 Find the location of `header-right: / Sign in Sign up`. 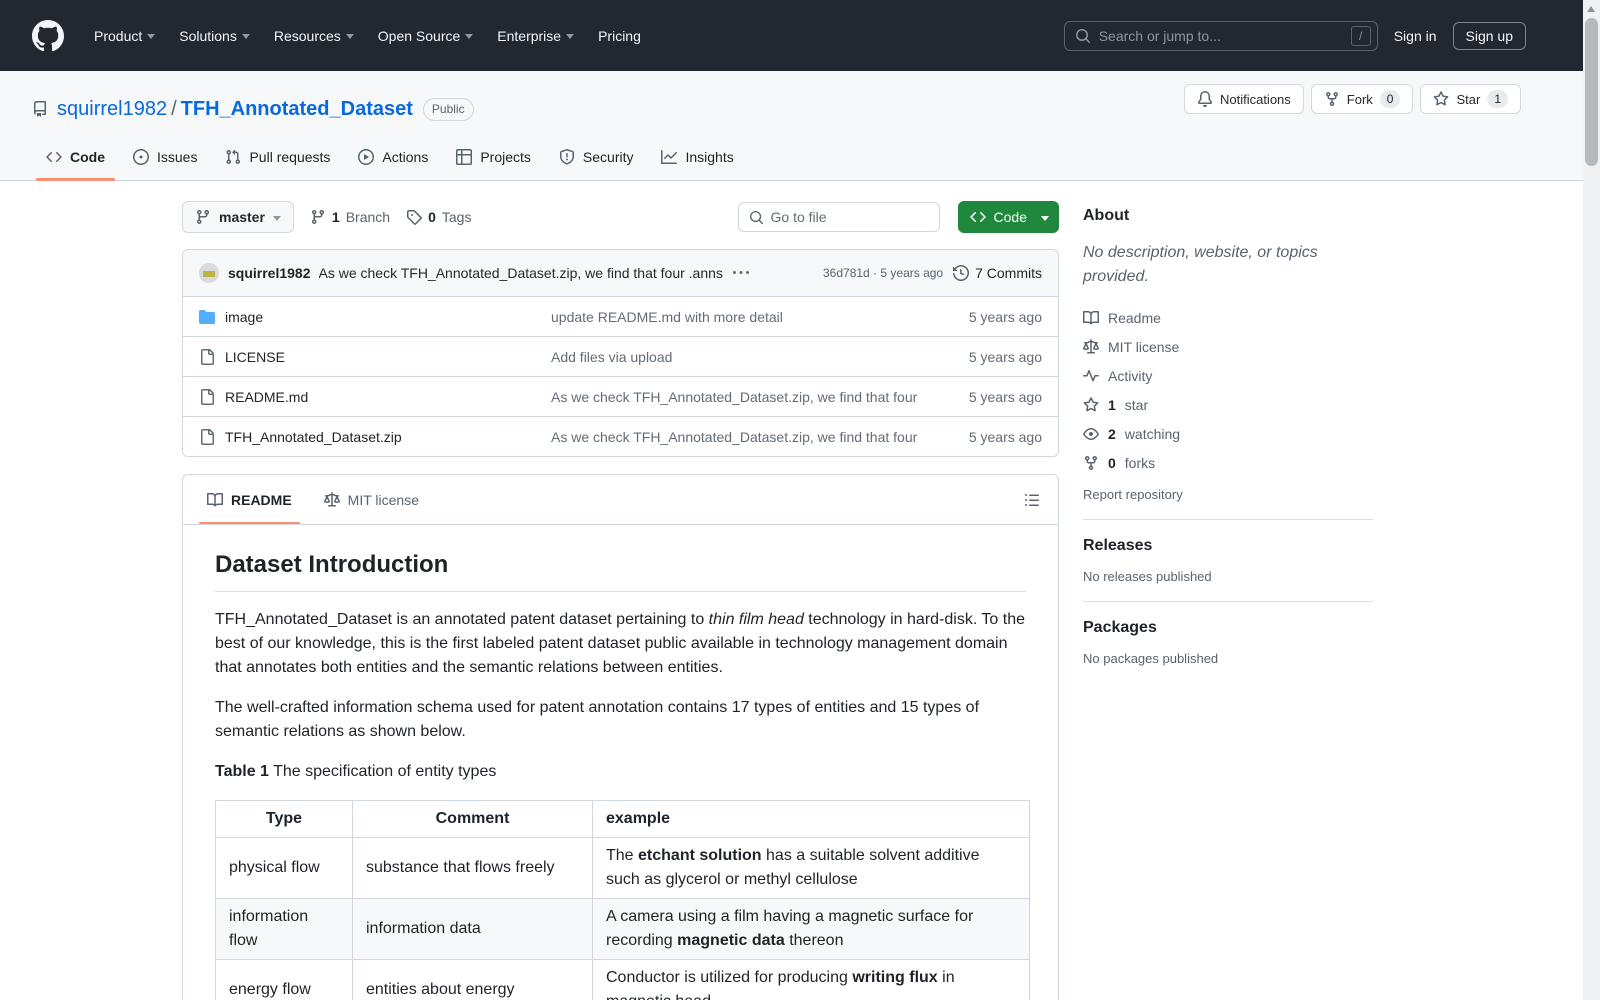

header-right: / Sign in Sign up is located at coordinates (1294, 35).